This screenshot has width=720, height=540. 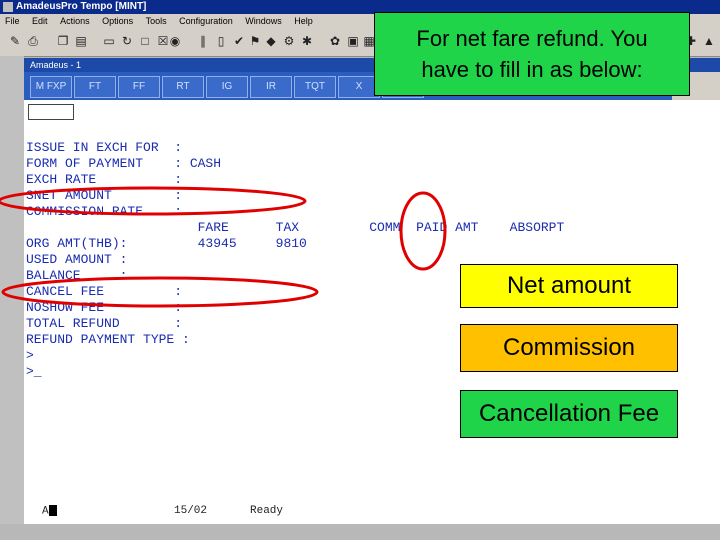 What do you see at coordinates (12, 298) in the screenshot?
I see `left-border` at bounding box center [12, 298].